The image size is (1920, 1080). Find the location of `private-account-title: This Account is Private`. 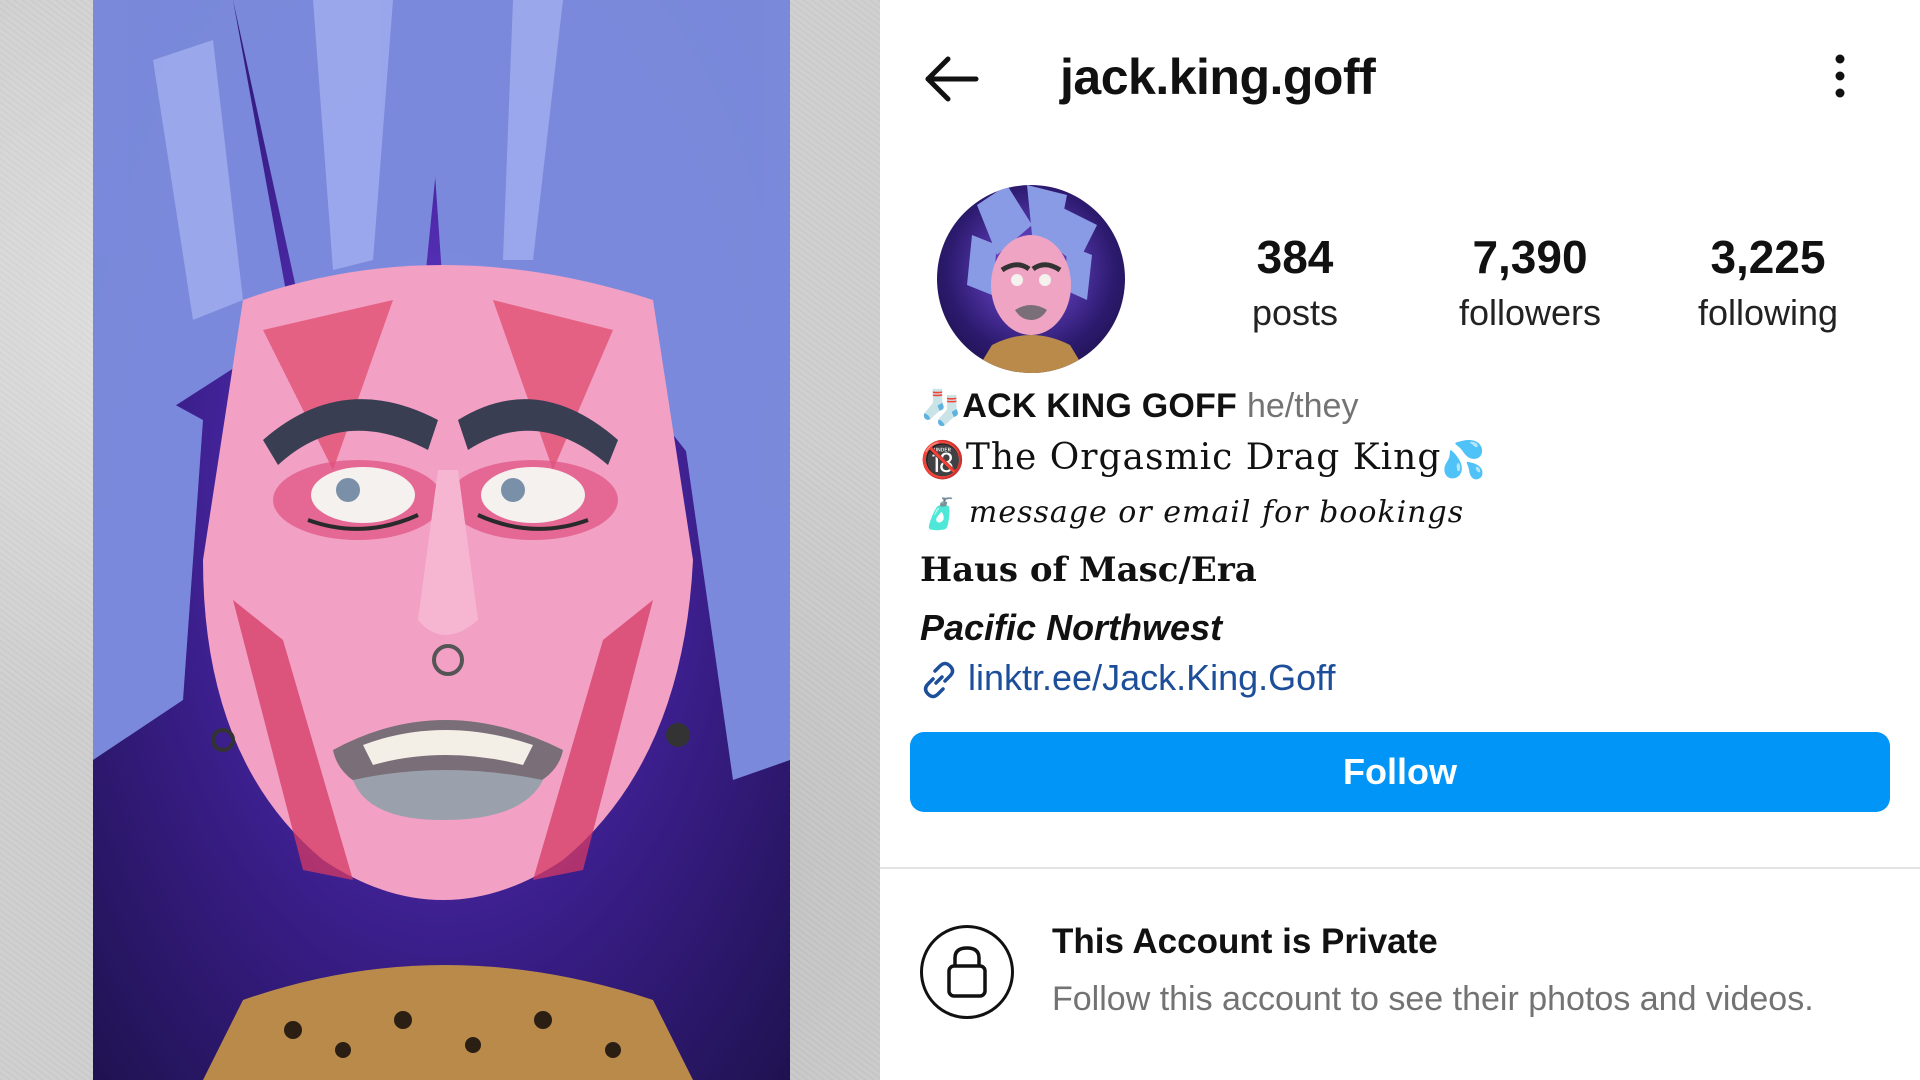

private-account-title: This Account is Private is located at coordinates (1245, 941).